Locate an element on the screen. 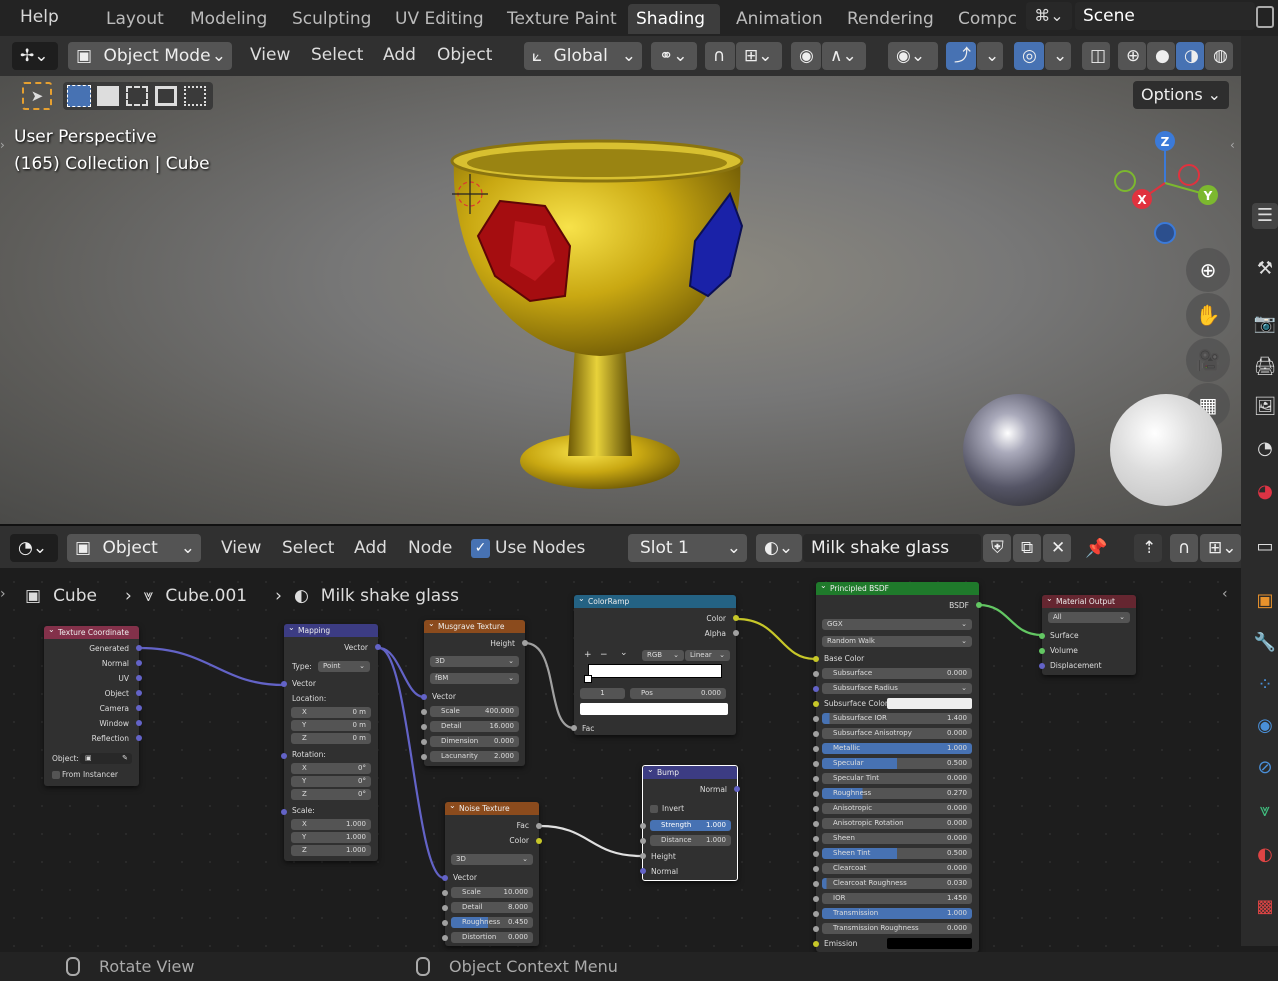  pan-hand-icon: ✋ is located at coordinates (1208, 315).